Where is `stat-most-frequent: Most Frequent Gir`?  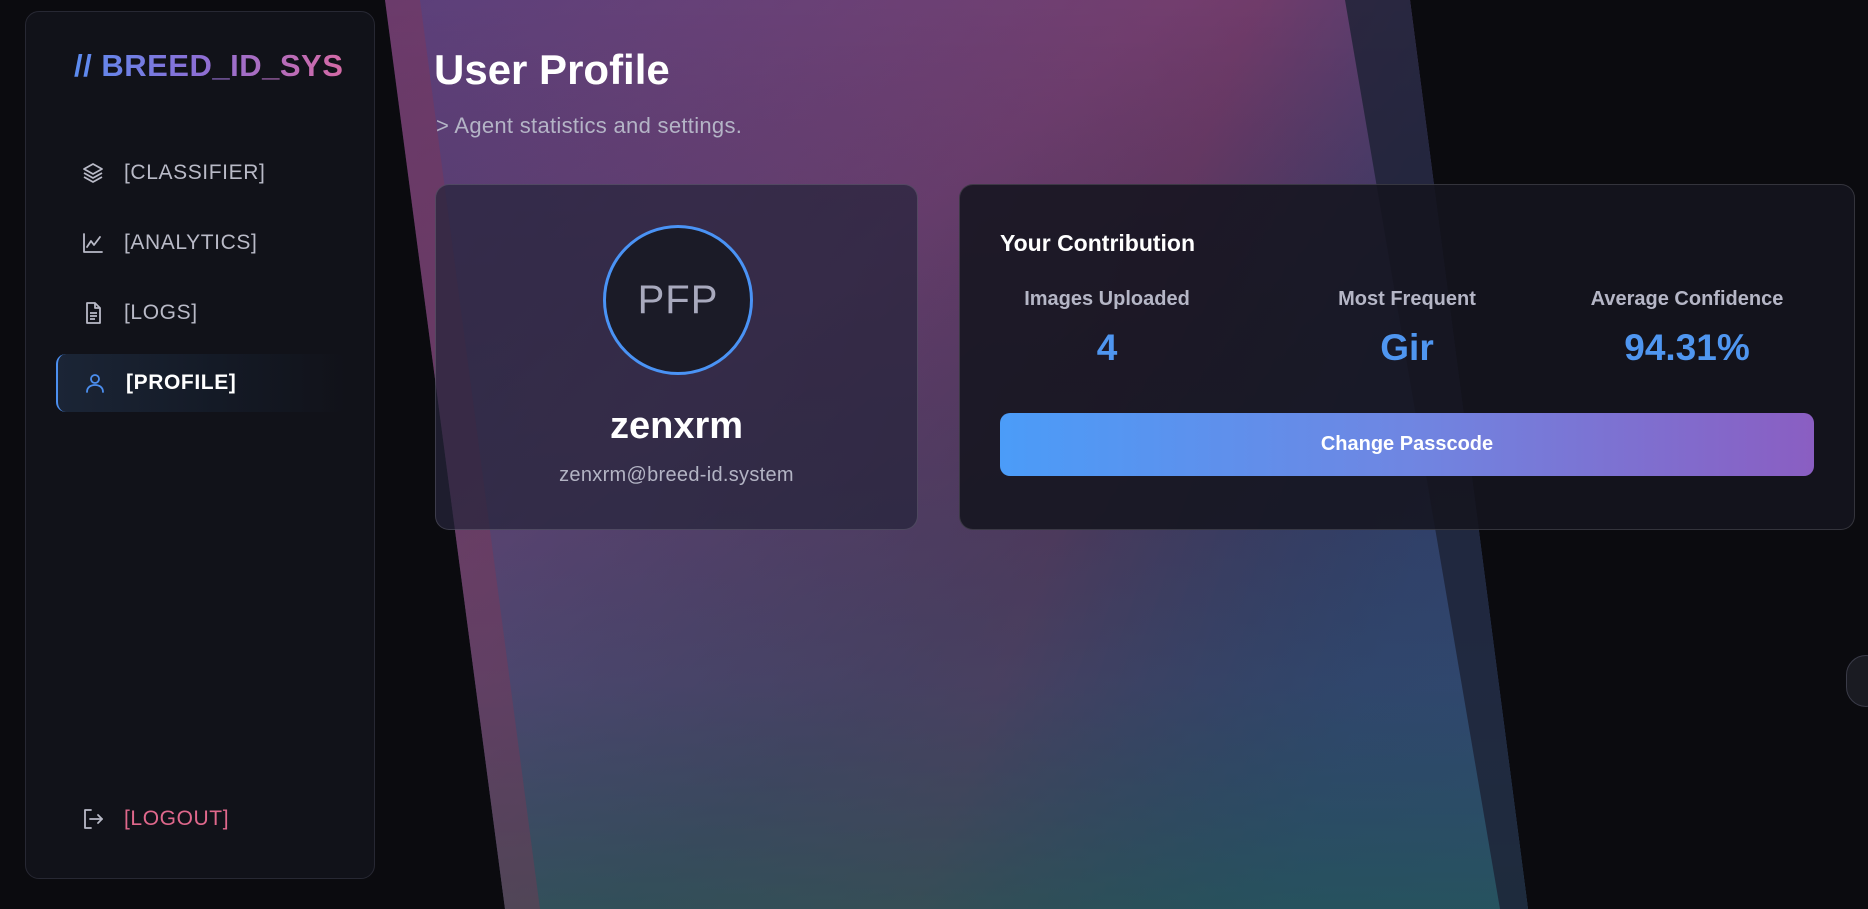
stat-most-frequent: Most Frequent Gir is located at coordinates (1407, 328).